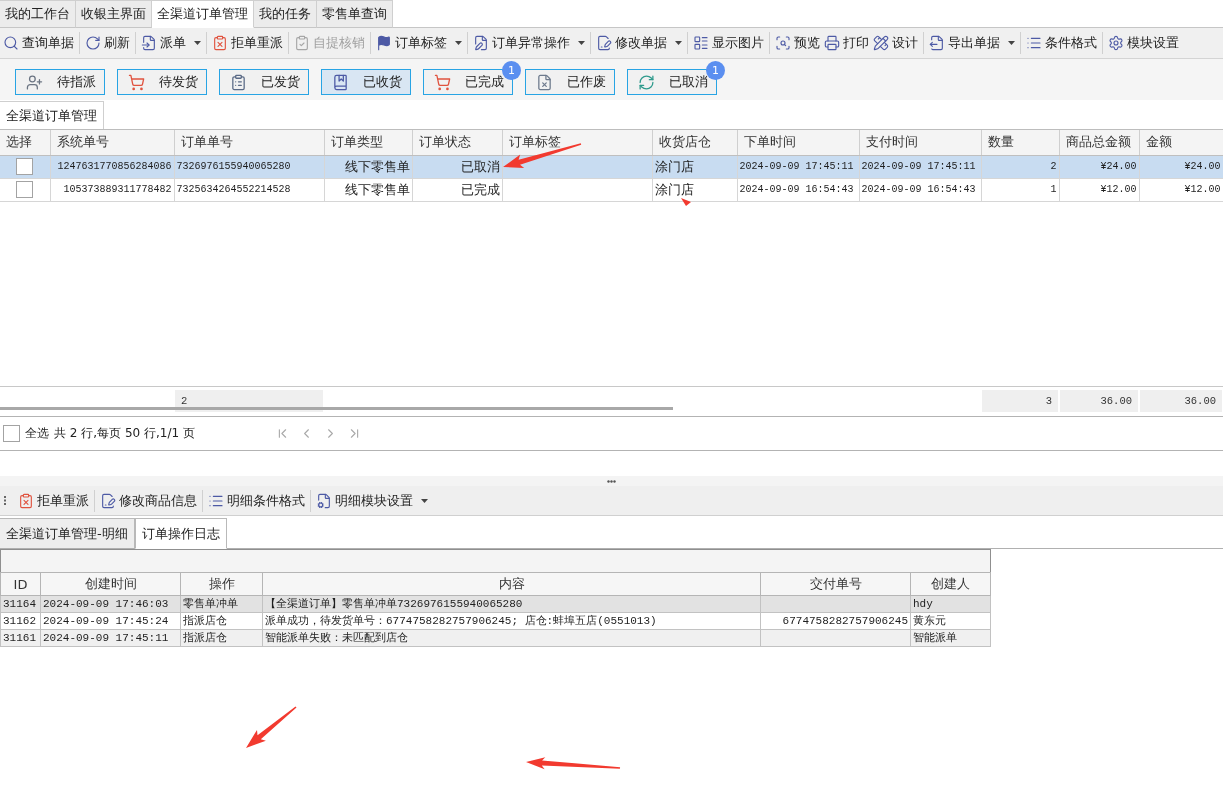 The height and width of the screenshot is (805, 1223). I want to click on toolbar-button: 显示图片, so click(728, 43).